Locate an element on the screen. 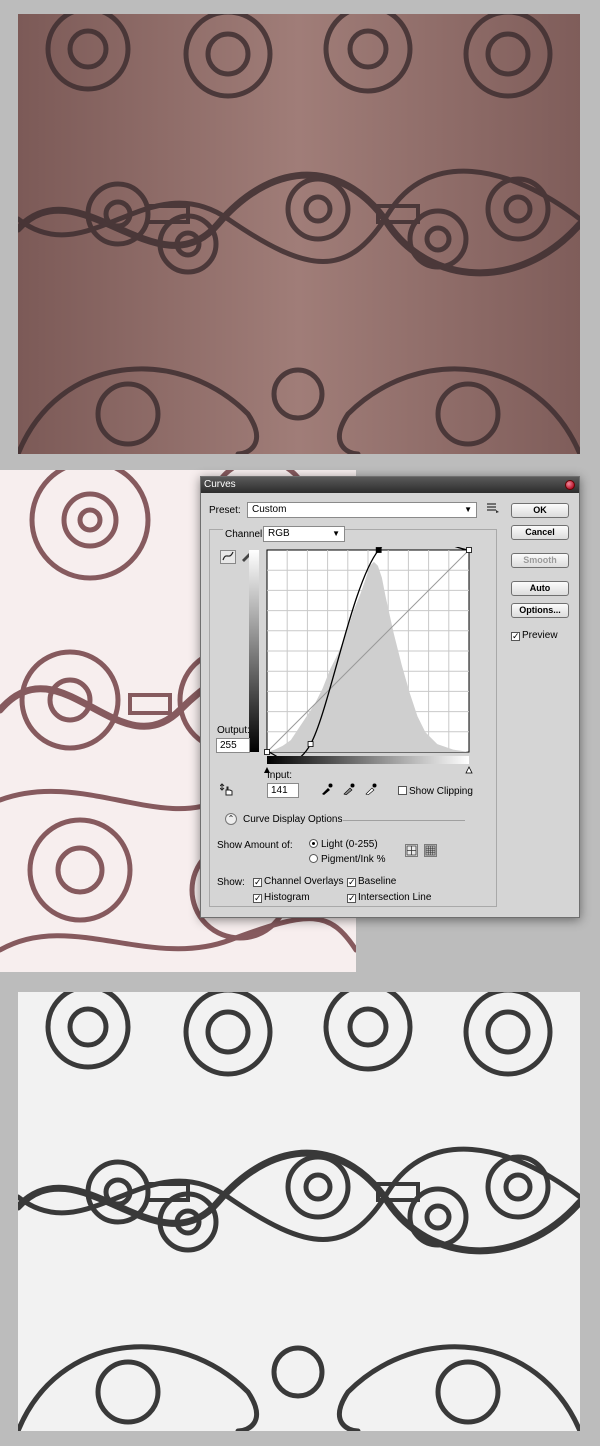 The height and width of the screenshot is (1446, 600). pigment-radio-button is located at coordinates (313, 858).